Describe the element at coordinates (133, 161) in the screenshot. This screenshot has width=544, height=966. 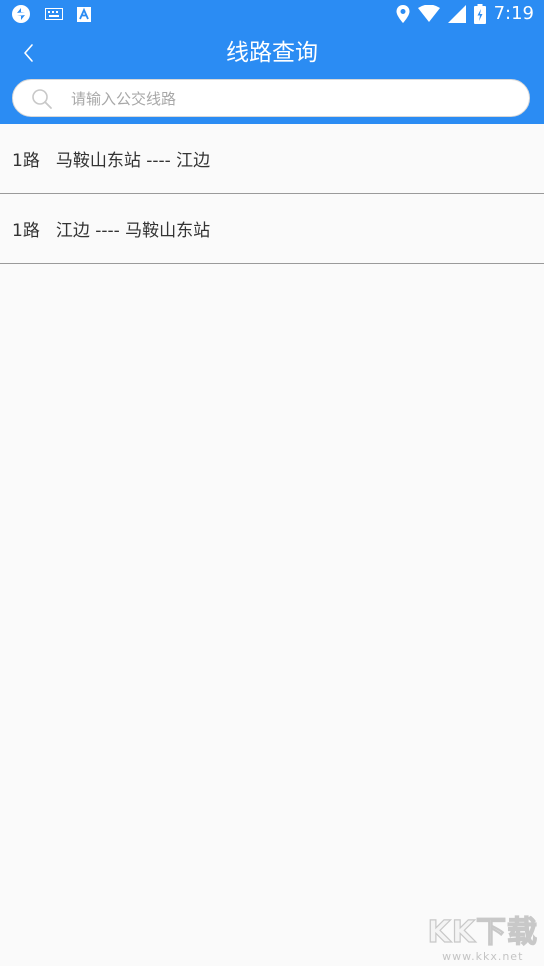
I see `route-direction: 马鞍山东站 ---- 江边` at that location.